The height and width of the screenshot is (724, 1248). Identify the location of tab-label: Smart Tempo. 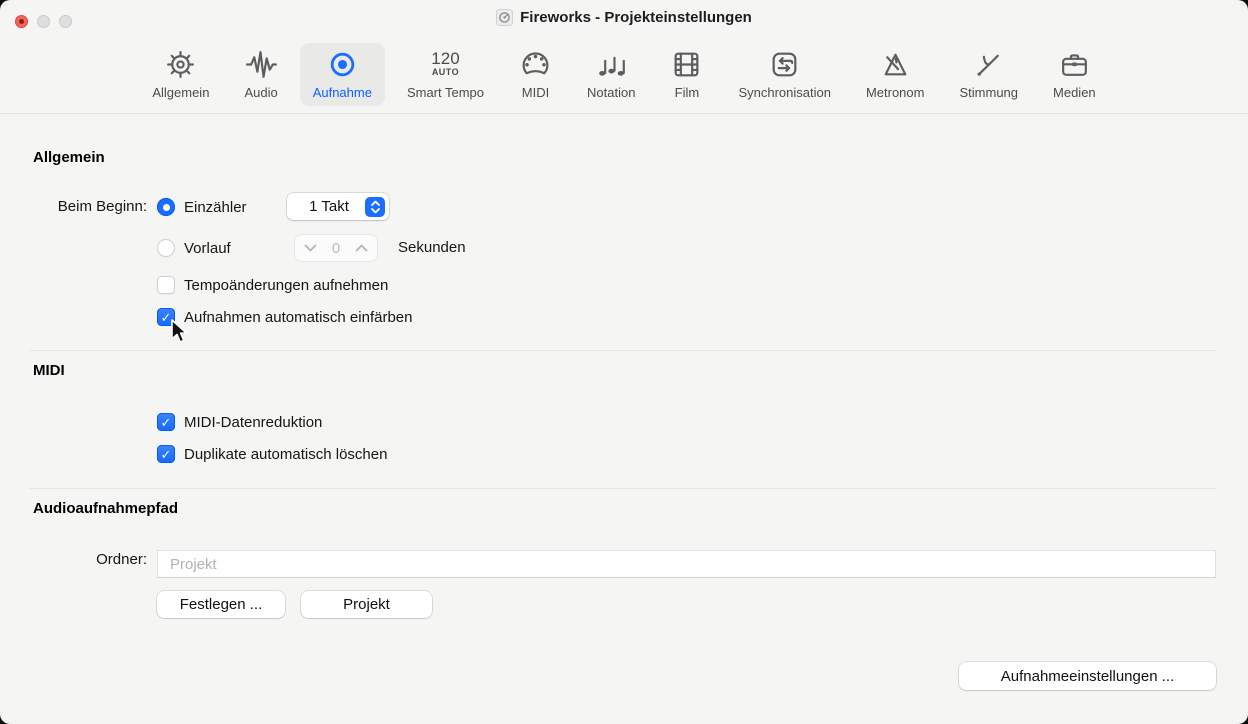
(445, 92).